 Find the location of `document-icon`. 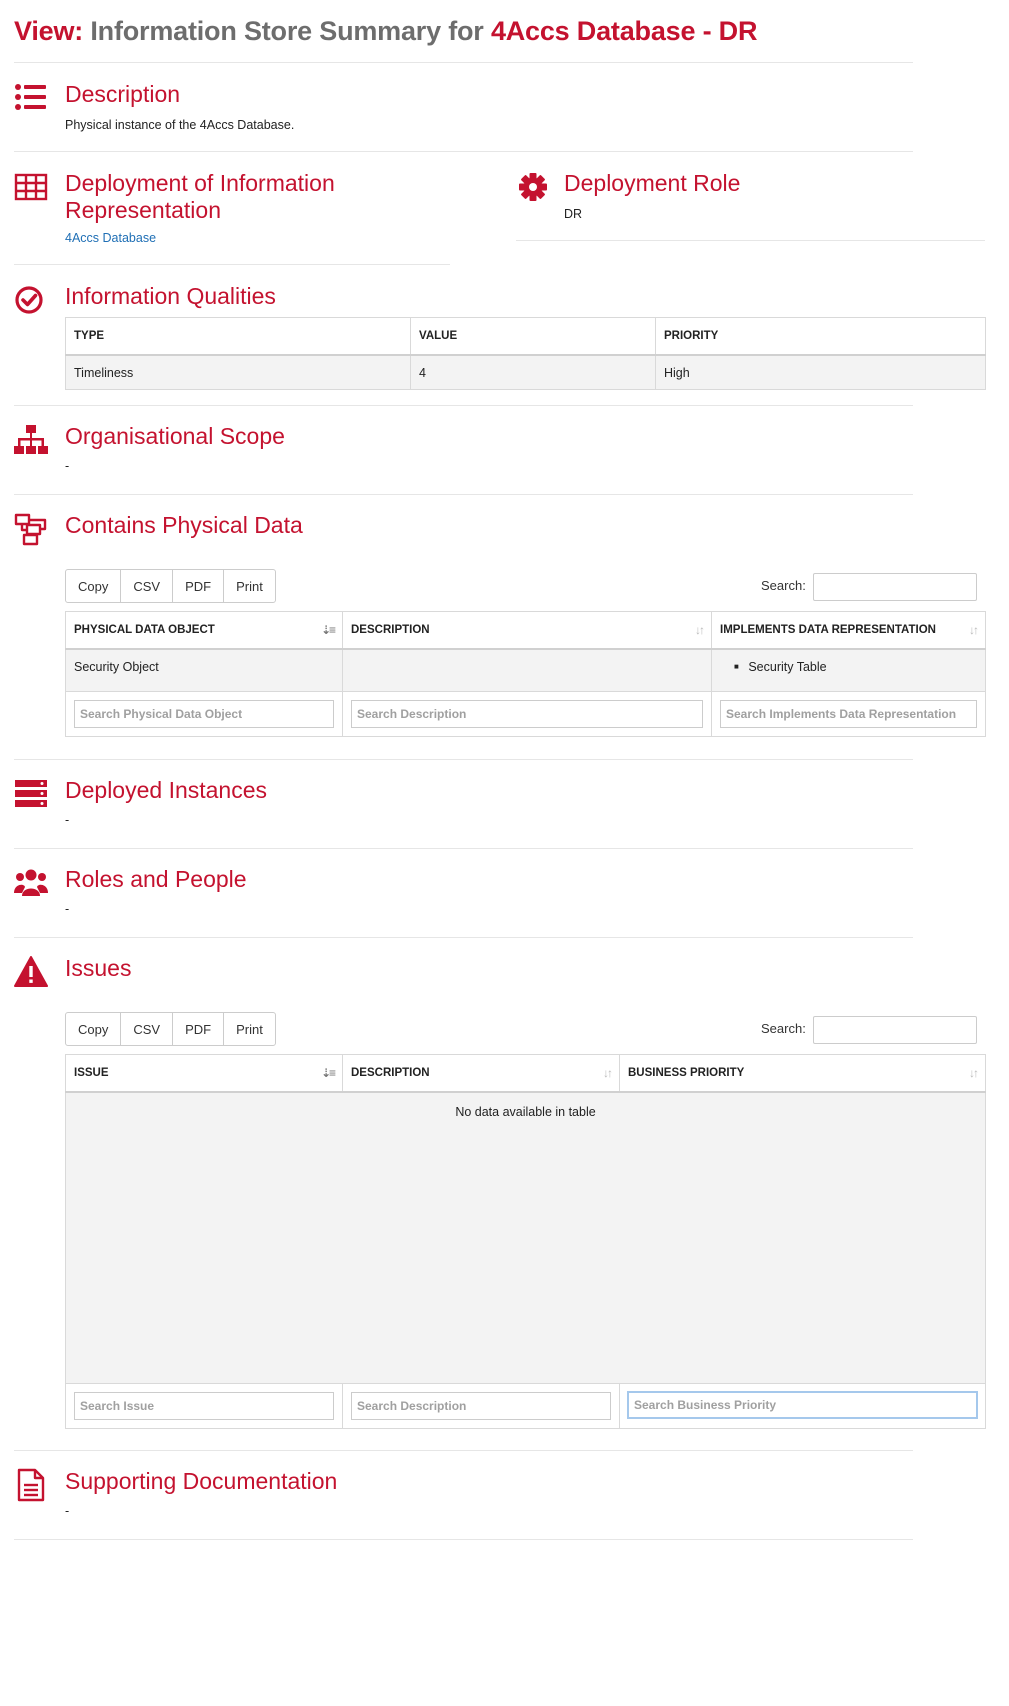

document-icon is located at coordinates (31, 1485).